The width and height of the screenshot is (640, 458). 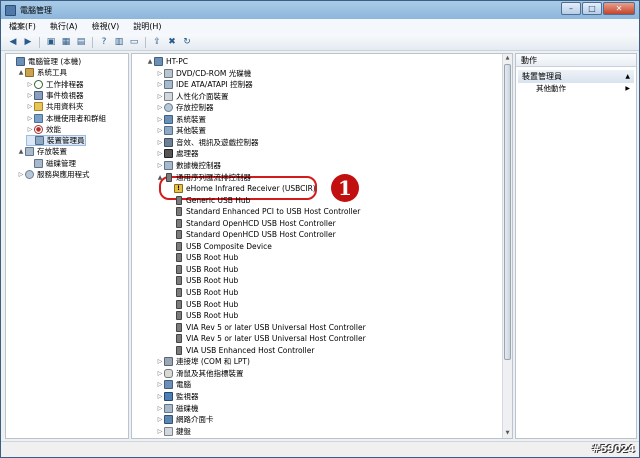 What do you see at coordinates (38, 118) in the screenshot?
I see `users-icon` at bounding box center [38, 118].